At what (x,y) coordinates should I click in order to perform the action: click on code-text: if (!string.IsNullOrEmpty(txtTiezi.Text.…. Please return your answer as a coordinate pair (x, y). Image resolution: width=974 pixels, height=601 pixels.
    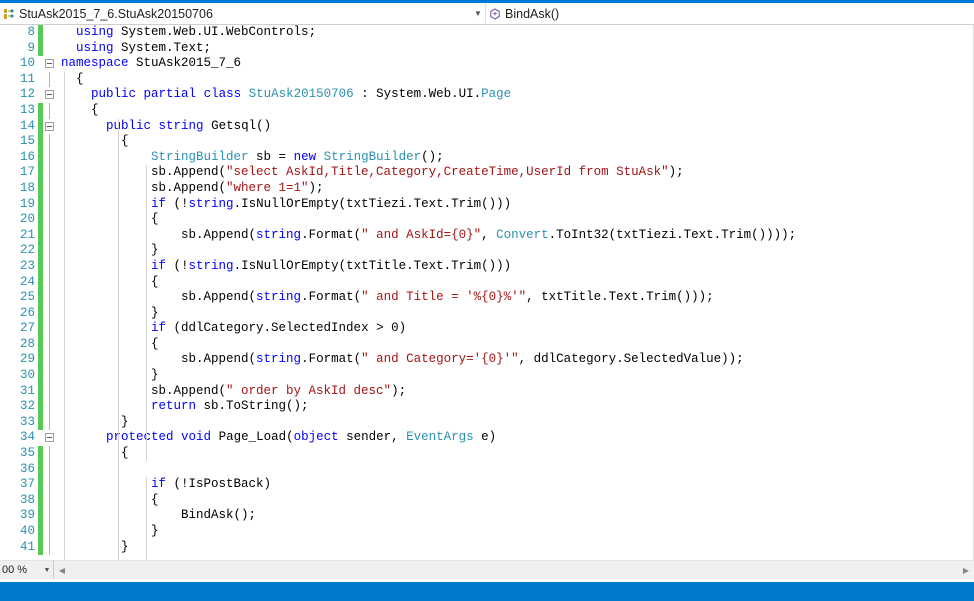
    Looking at the image, I should click on (331, 203).